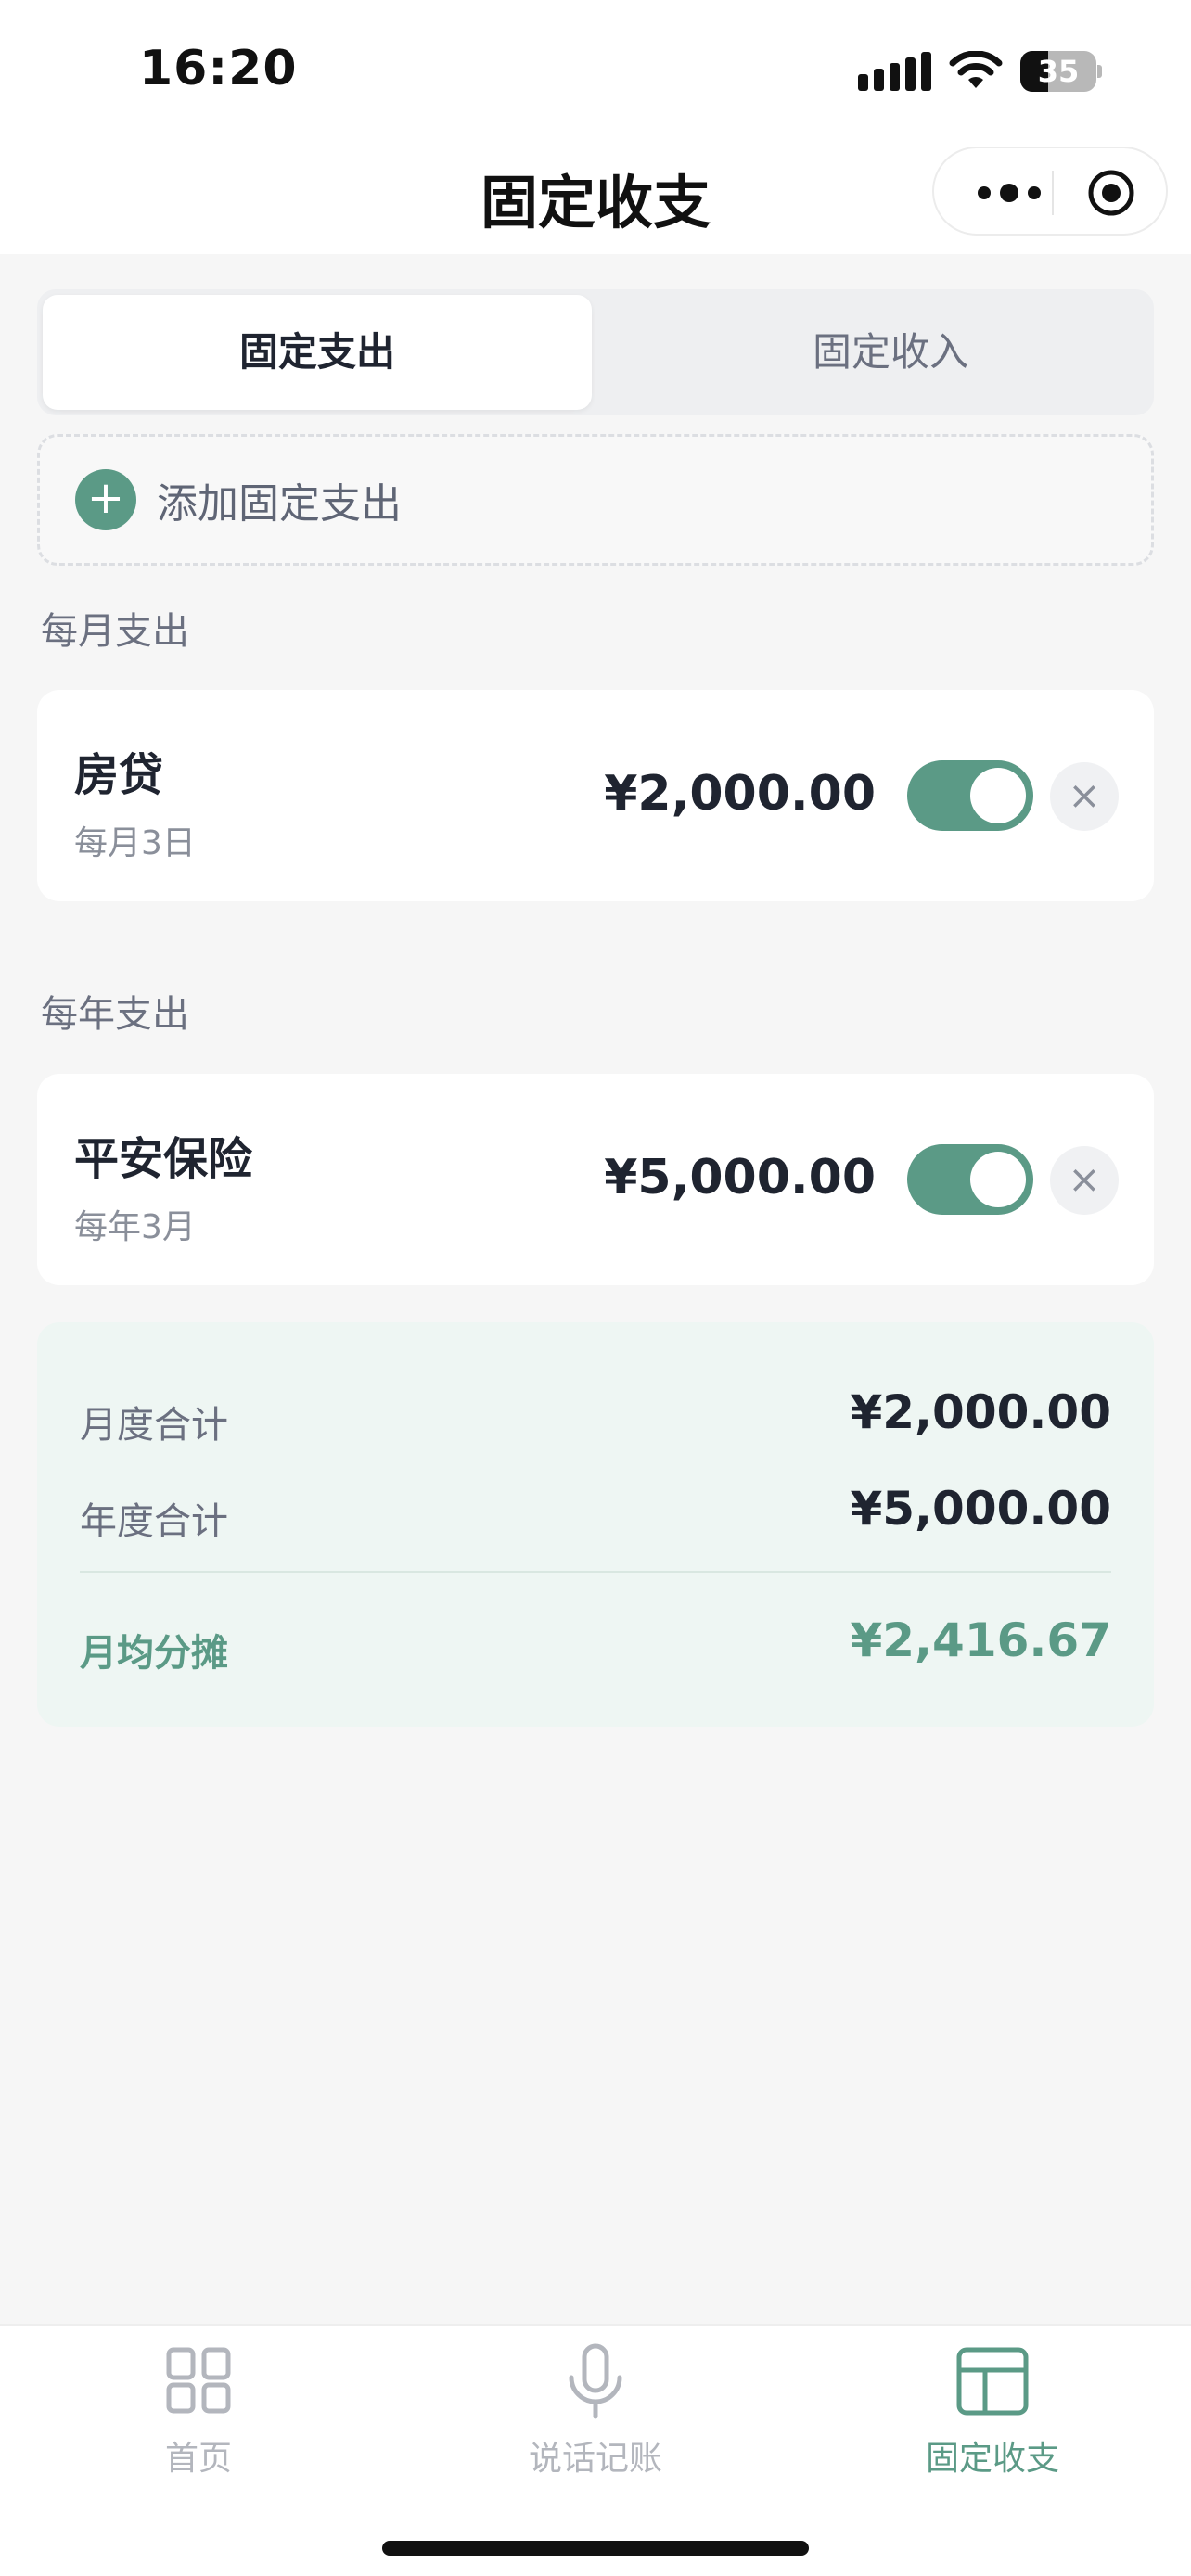 The width and height of the screenshot is (1191, 2576). I want to click on yearly-total-label: 年度合计, so click(154, 1521).